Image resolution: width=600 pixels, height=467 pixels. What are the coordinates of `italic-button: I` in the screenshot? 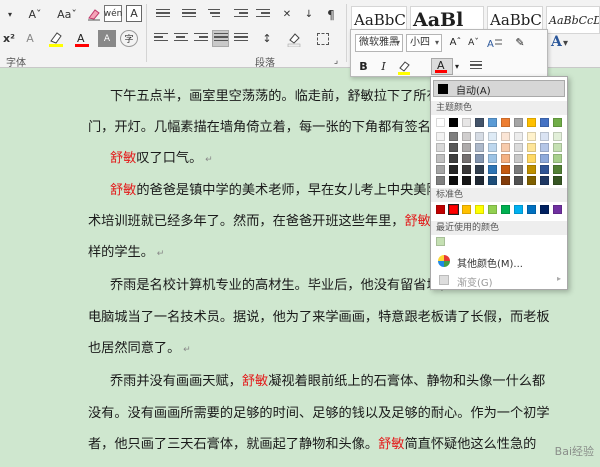 It's located at (383, 66).